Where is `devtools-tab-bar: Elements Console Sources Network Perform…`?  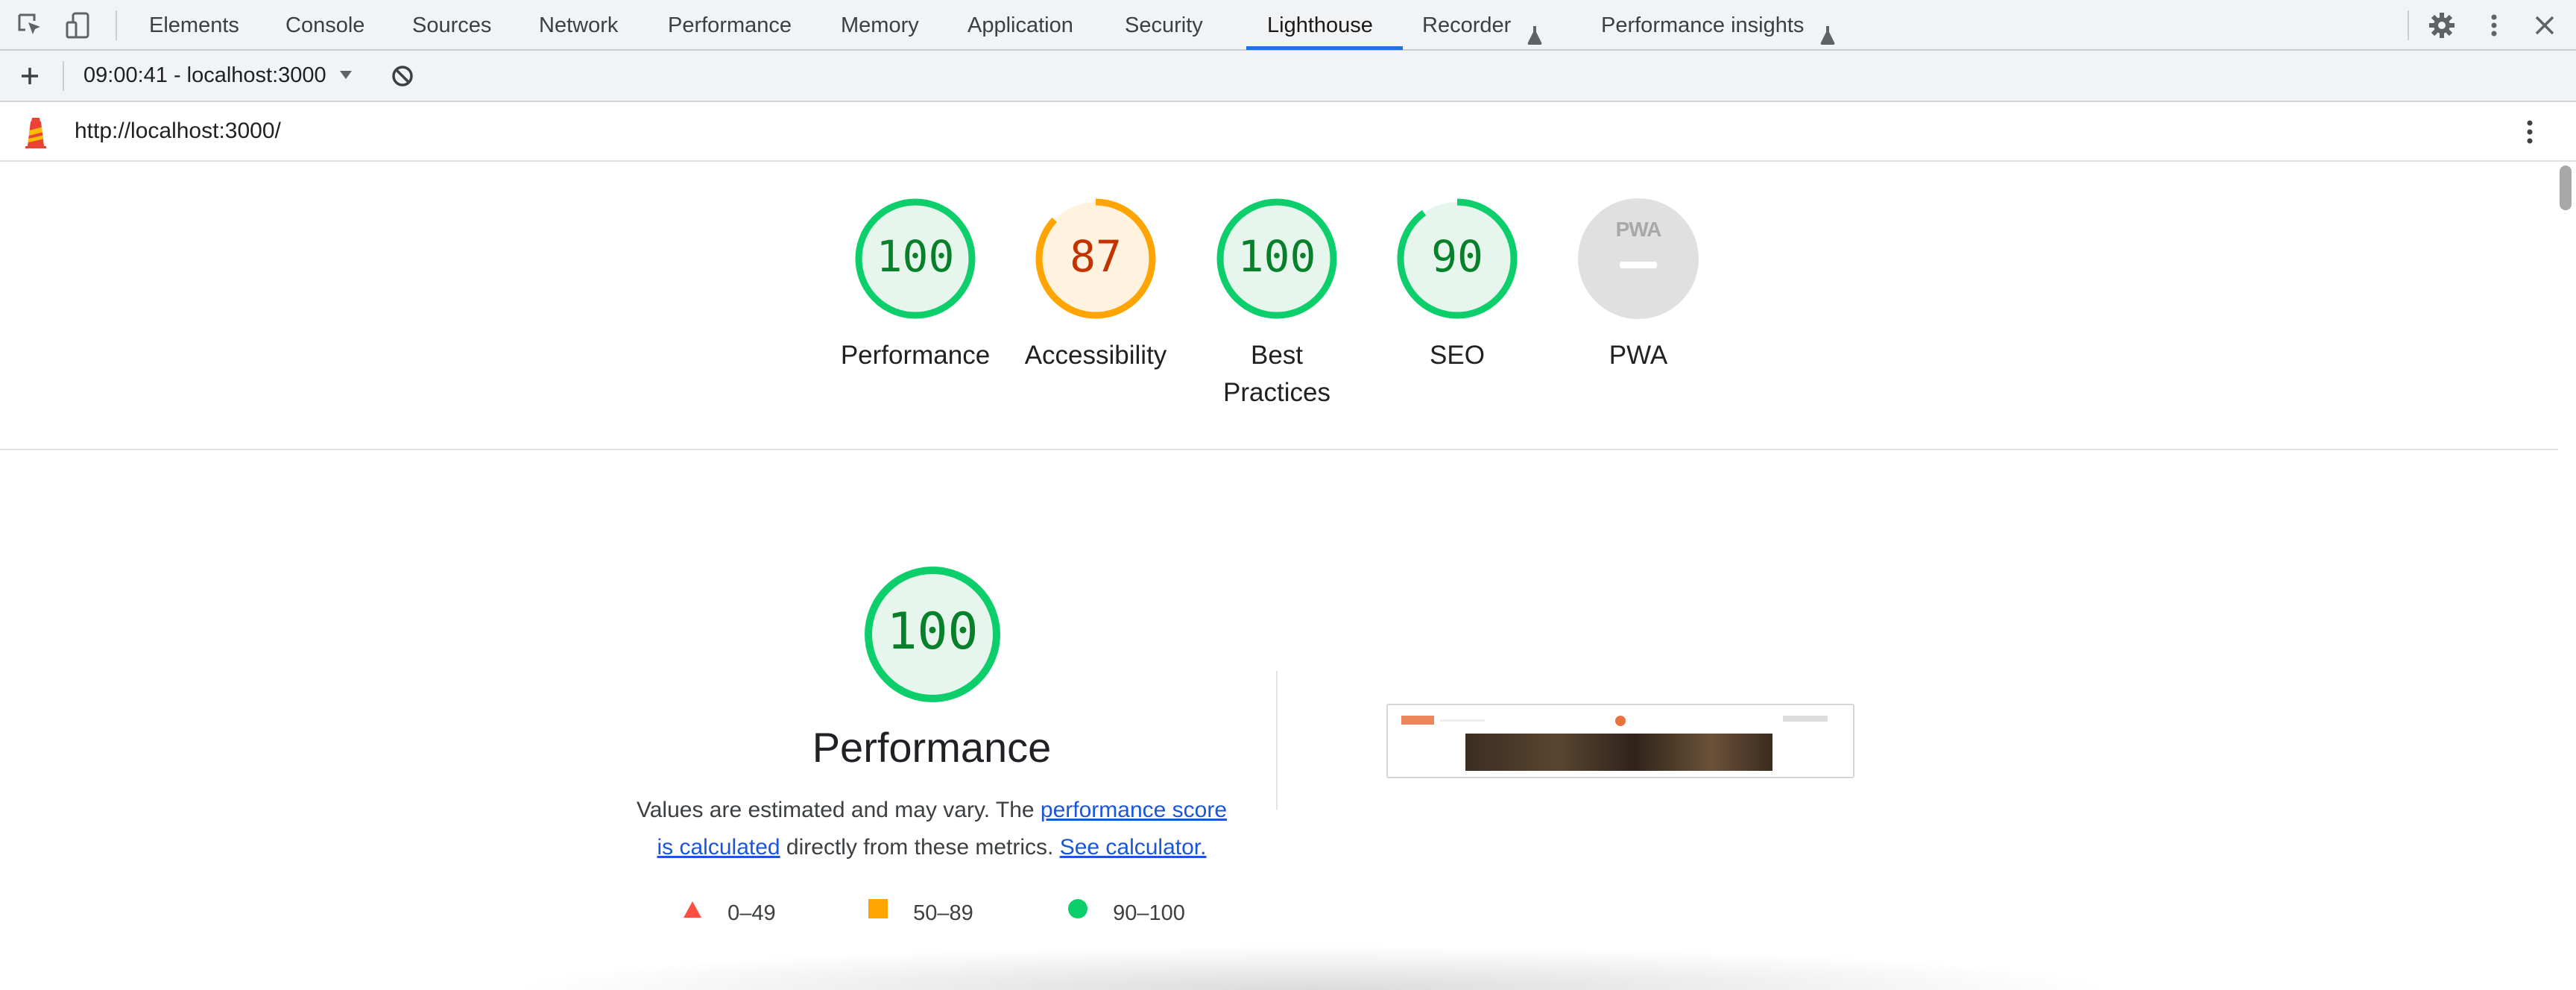 devtools-tab-bar: Elements Console Sources Network Perform… is located at coordinates (1288, 25).